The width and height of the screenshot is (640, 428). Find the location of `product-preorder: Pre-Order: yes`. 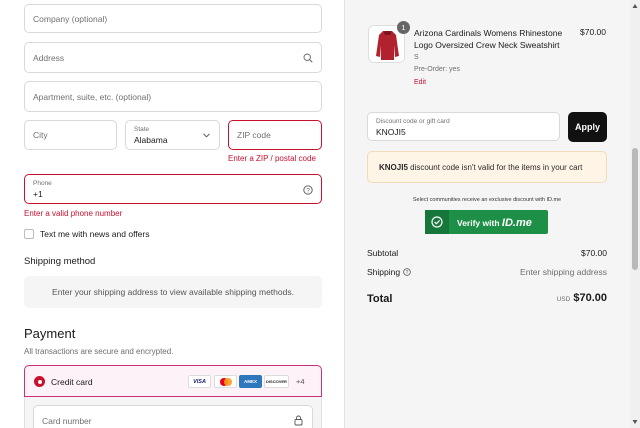

product-preorder: Pre-Order: yes is located at coordinates (437, 69).